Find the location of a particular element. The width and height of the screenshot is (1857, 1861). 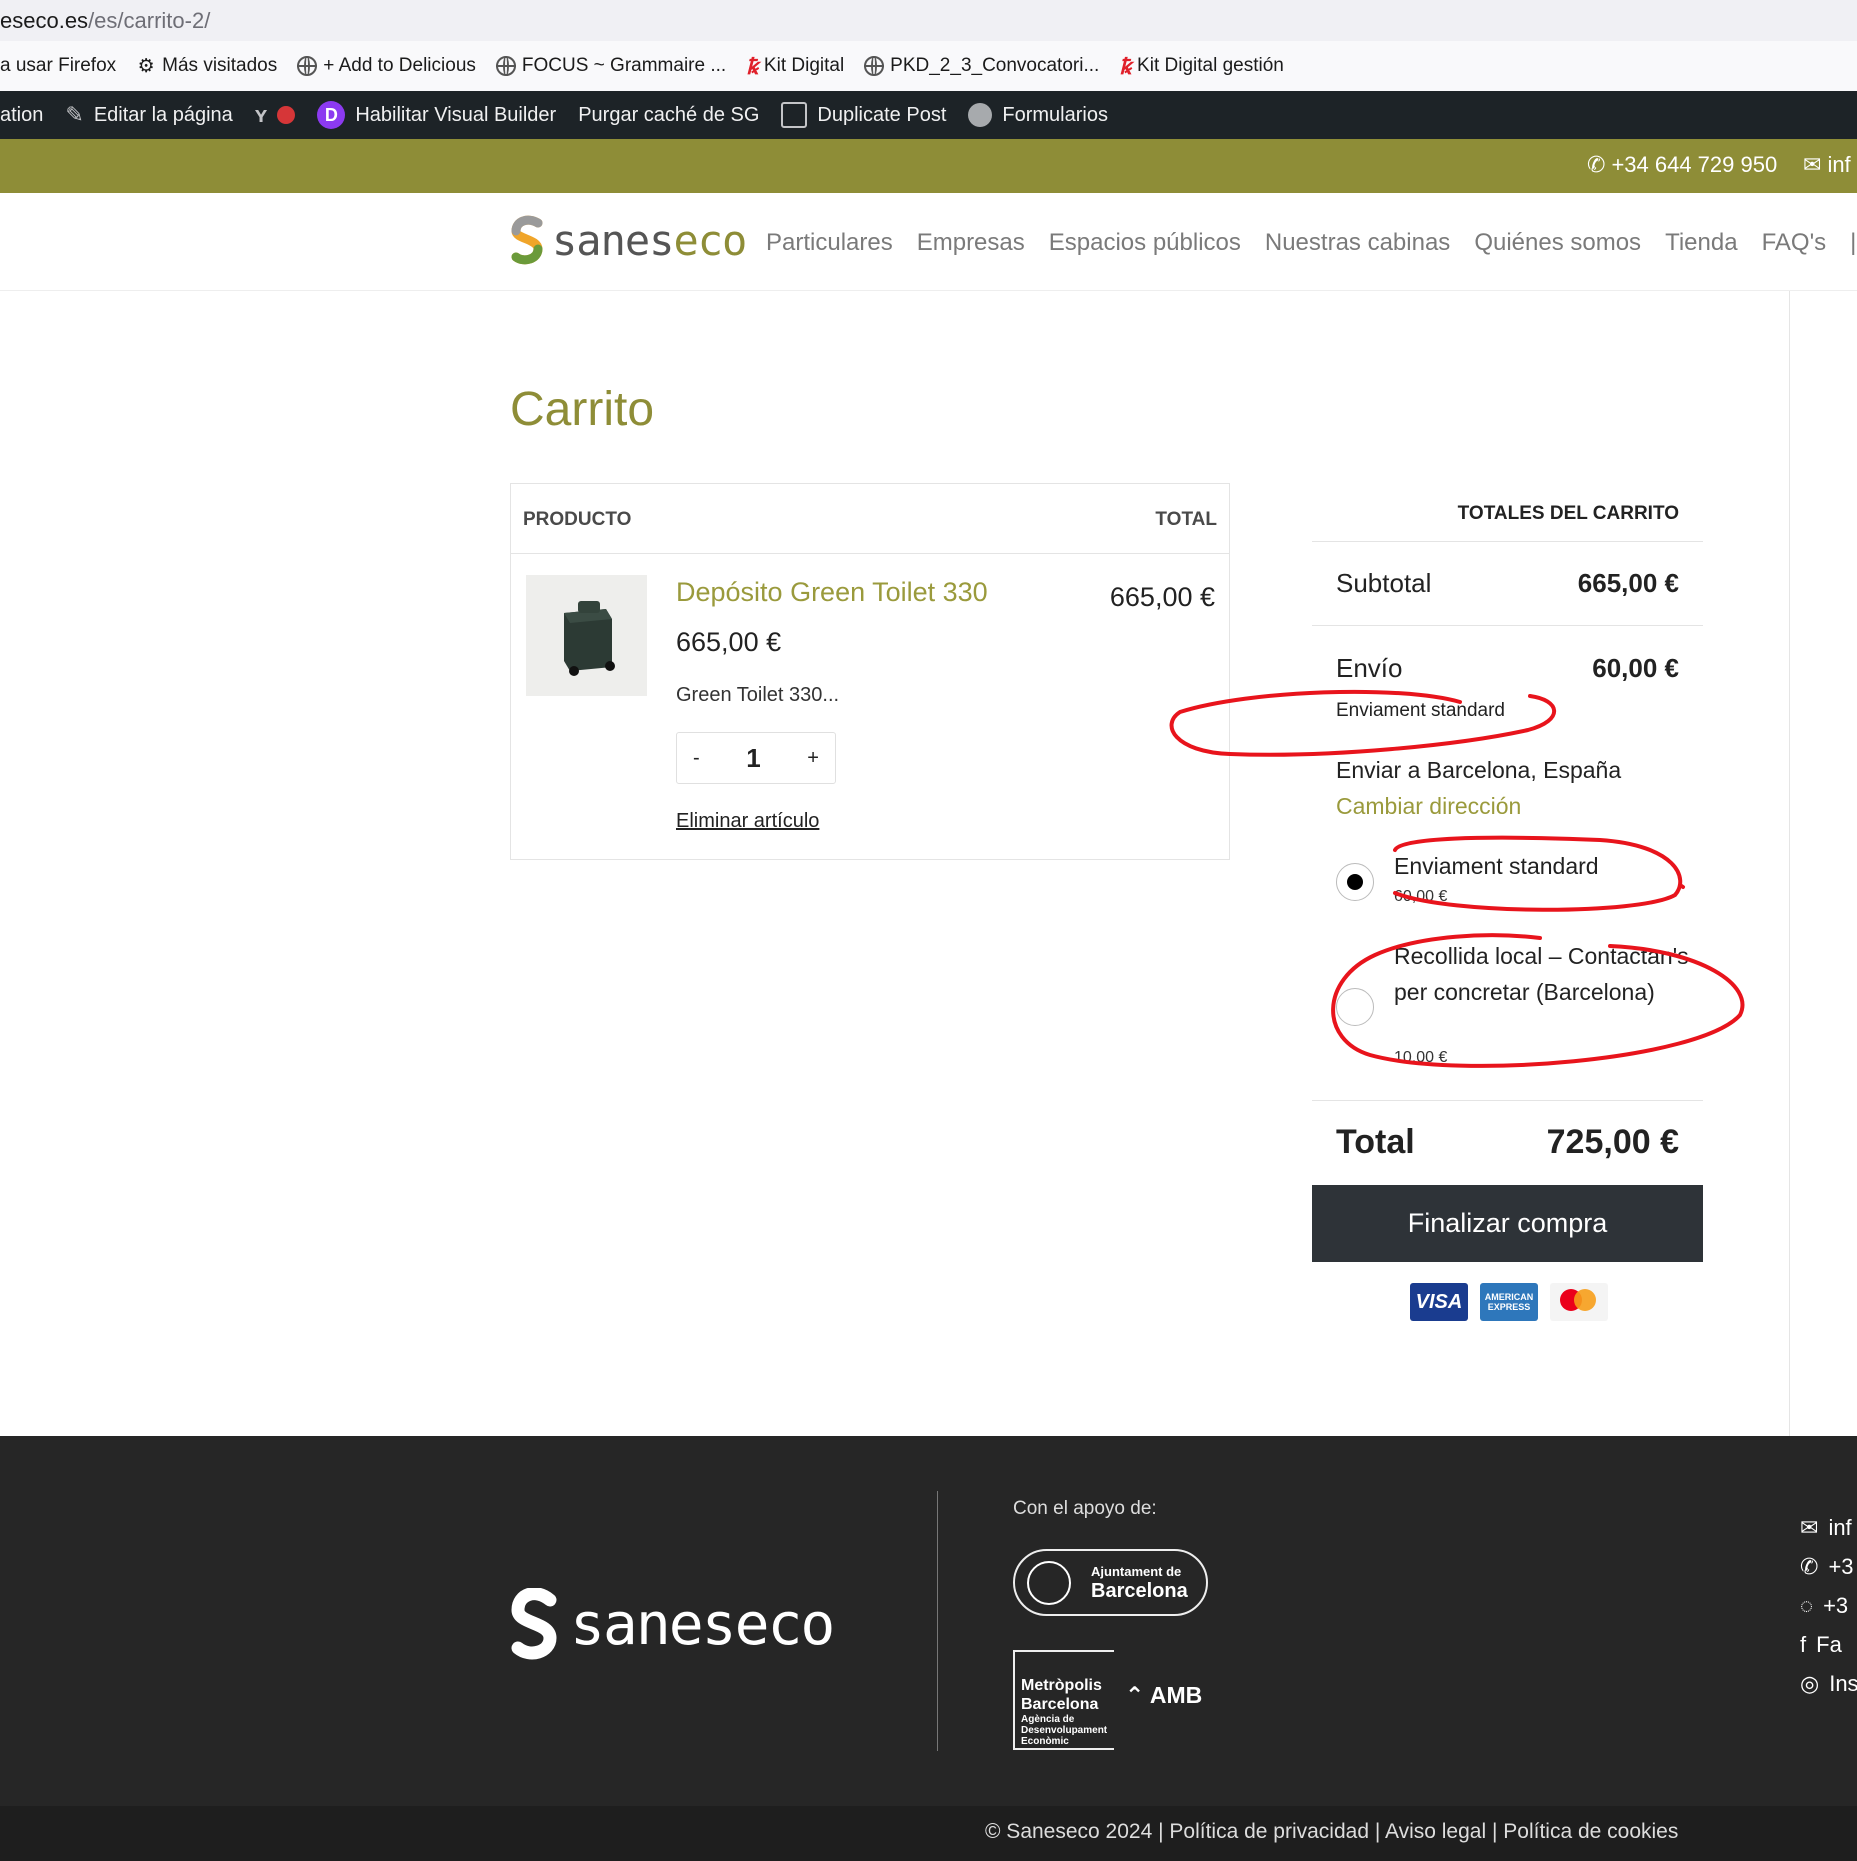

remove-item-link: Eliminar artículo is located at coordinates (747, 821).